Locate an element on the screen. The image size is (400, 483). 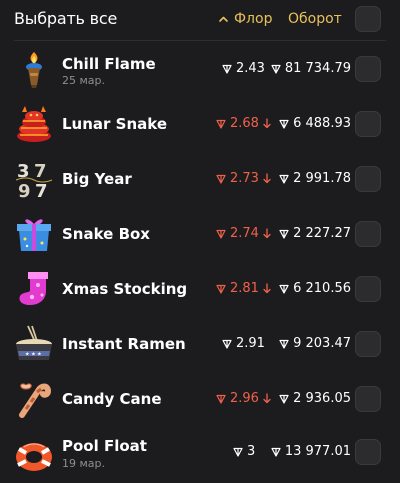
svg-text: 9 is located at coordinates (24, 190).